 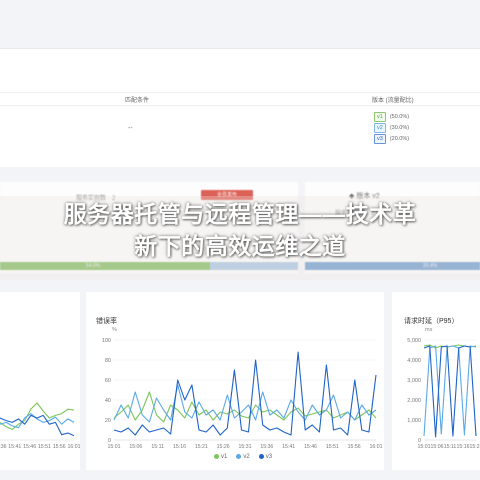 What do you see at coordinates (380, 116) in the screenshot?
I see `version-tag: v1` at bounding box center [380, 116].